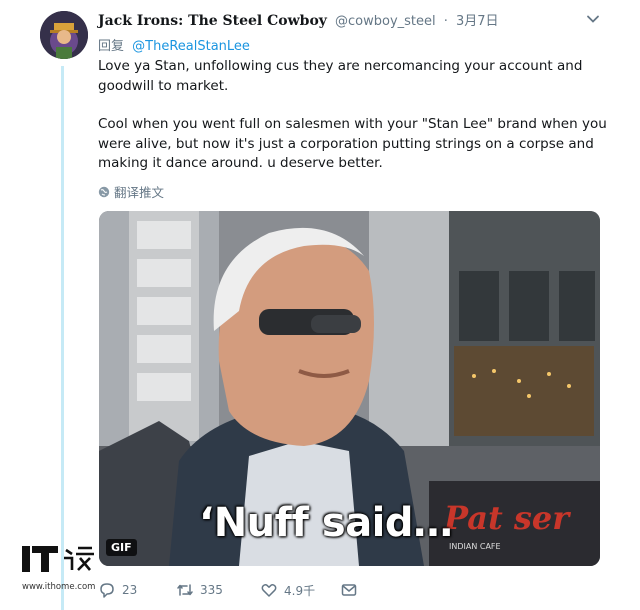 This screenshot has height=610, width=640. Describe the element at coordinates (211, 590) in the screenshot. I see `retweet-count: 335` at that location.